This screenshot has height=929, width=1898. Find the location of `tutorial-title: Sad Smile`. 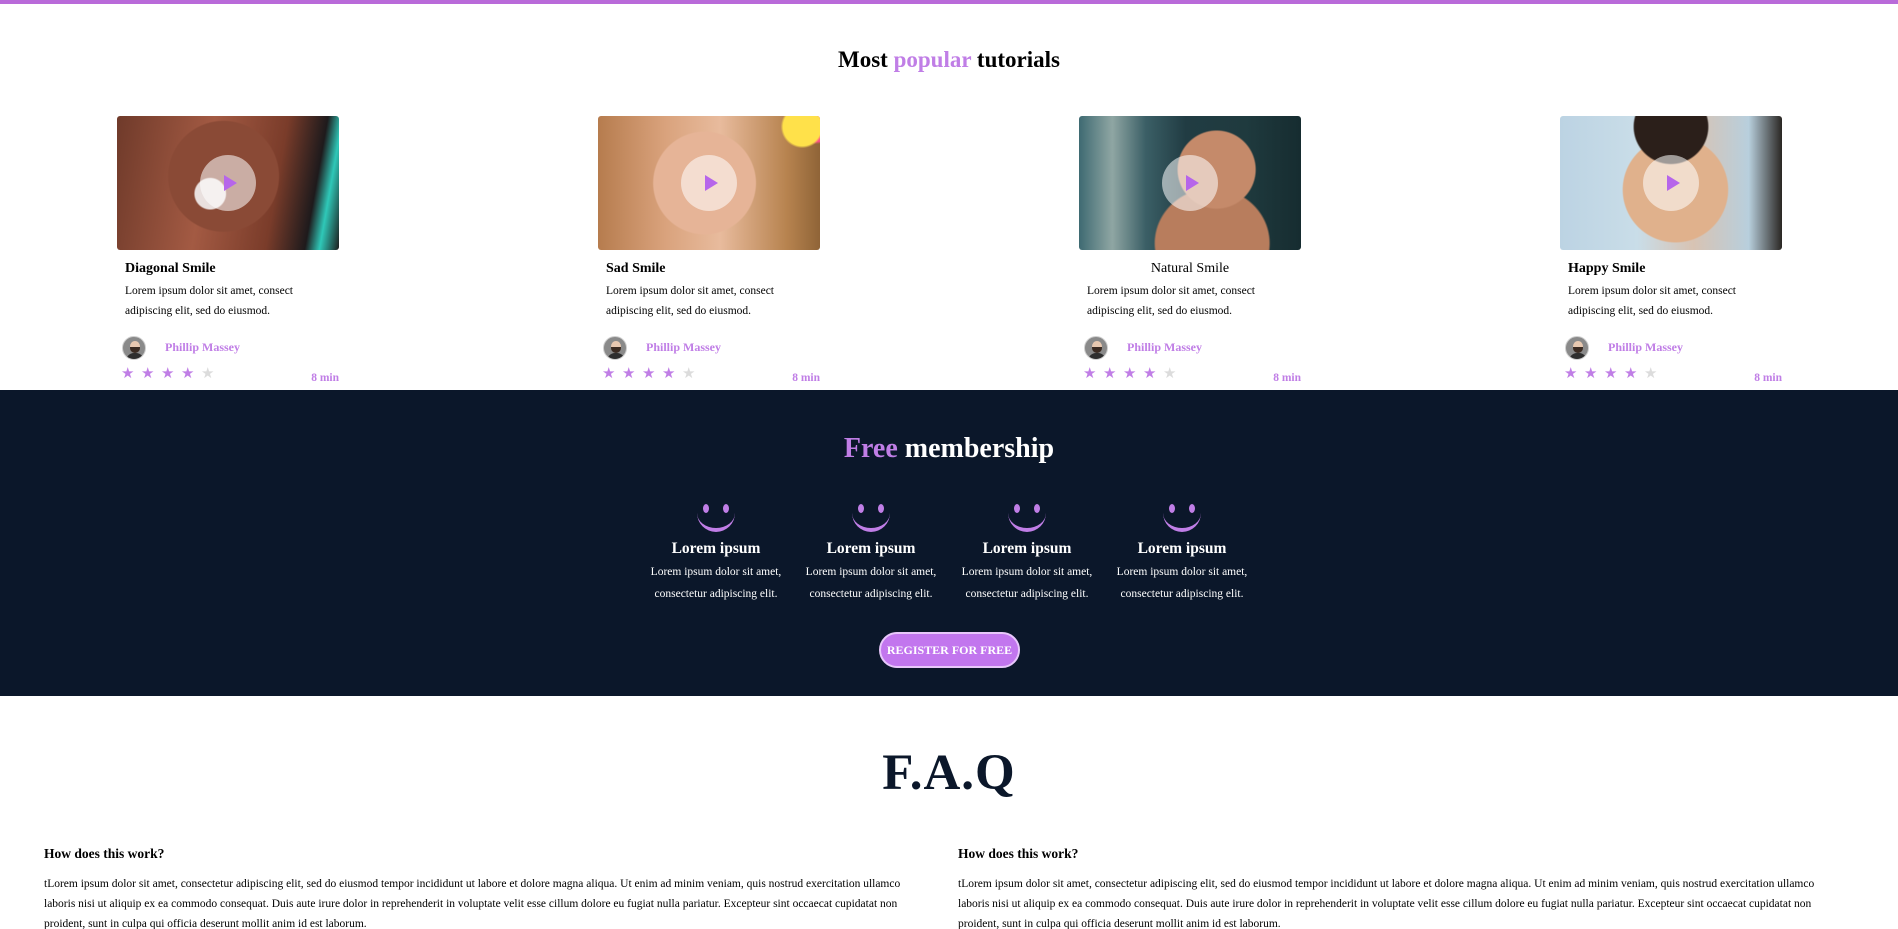

tutorial-title: Sad Smile is located at coordinates (636, 268).